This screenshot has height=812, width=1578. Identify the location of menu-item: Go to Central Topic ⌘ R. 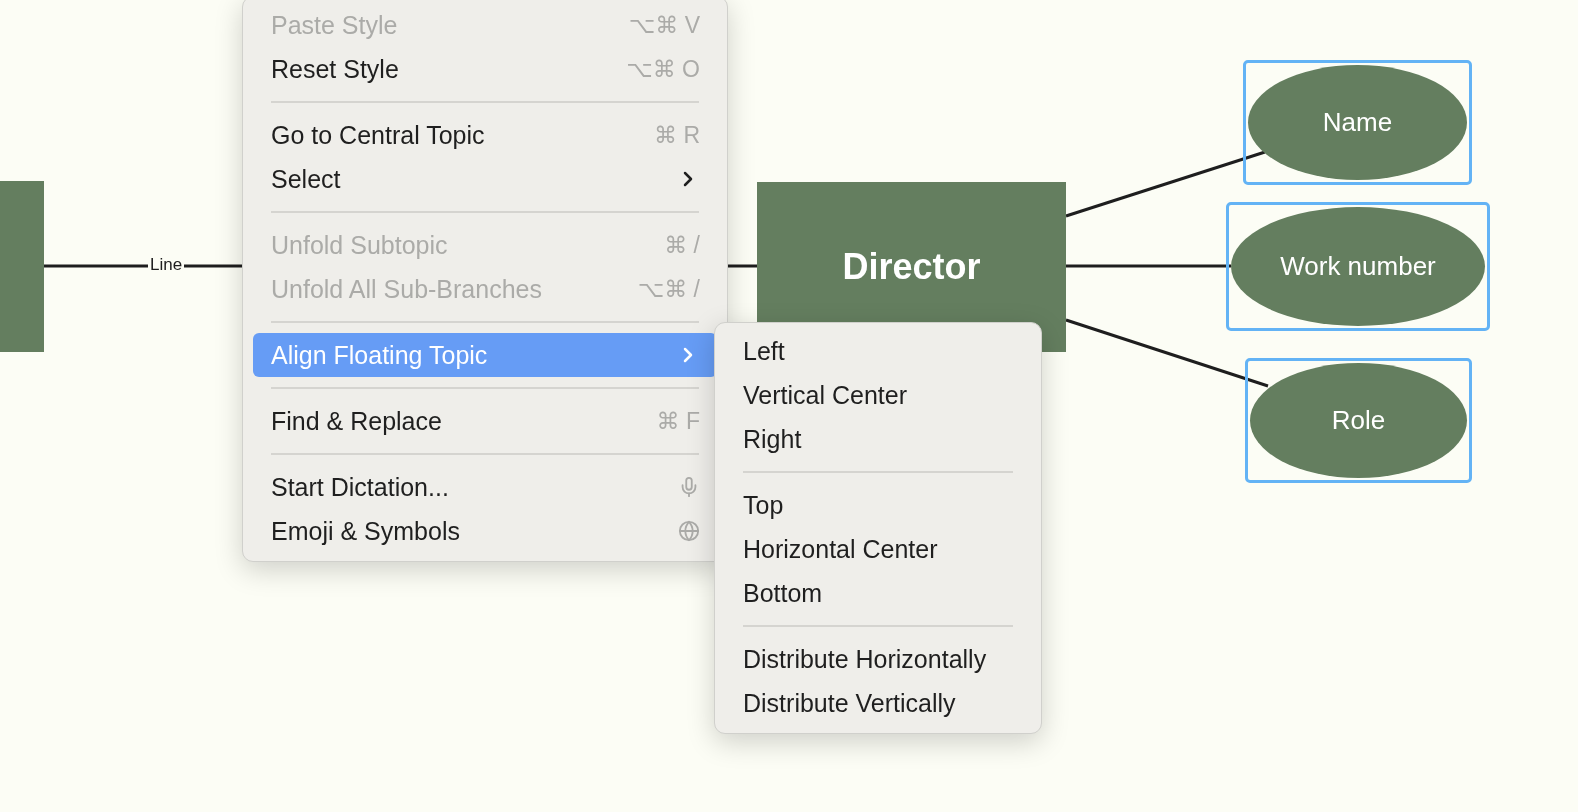
(485, 135).